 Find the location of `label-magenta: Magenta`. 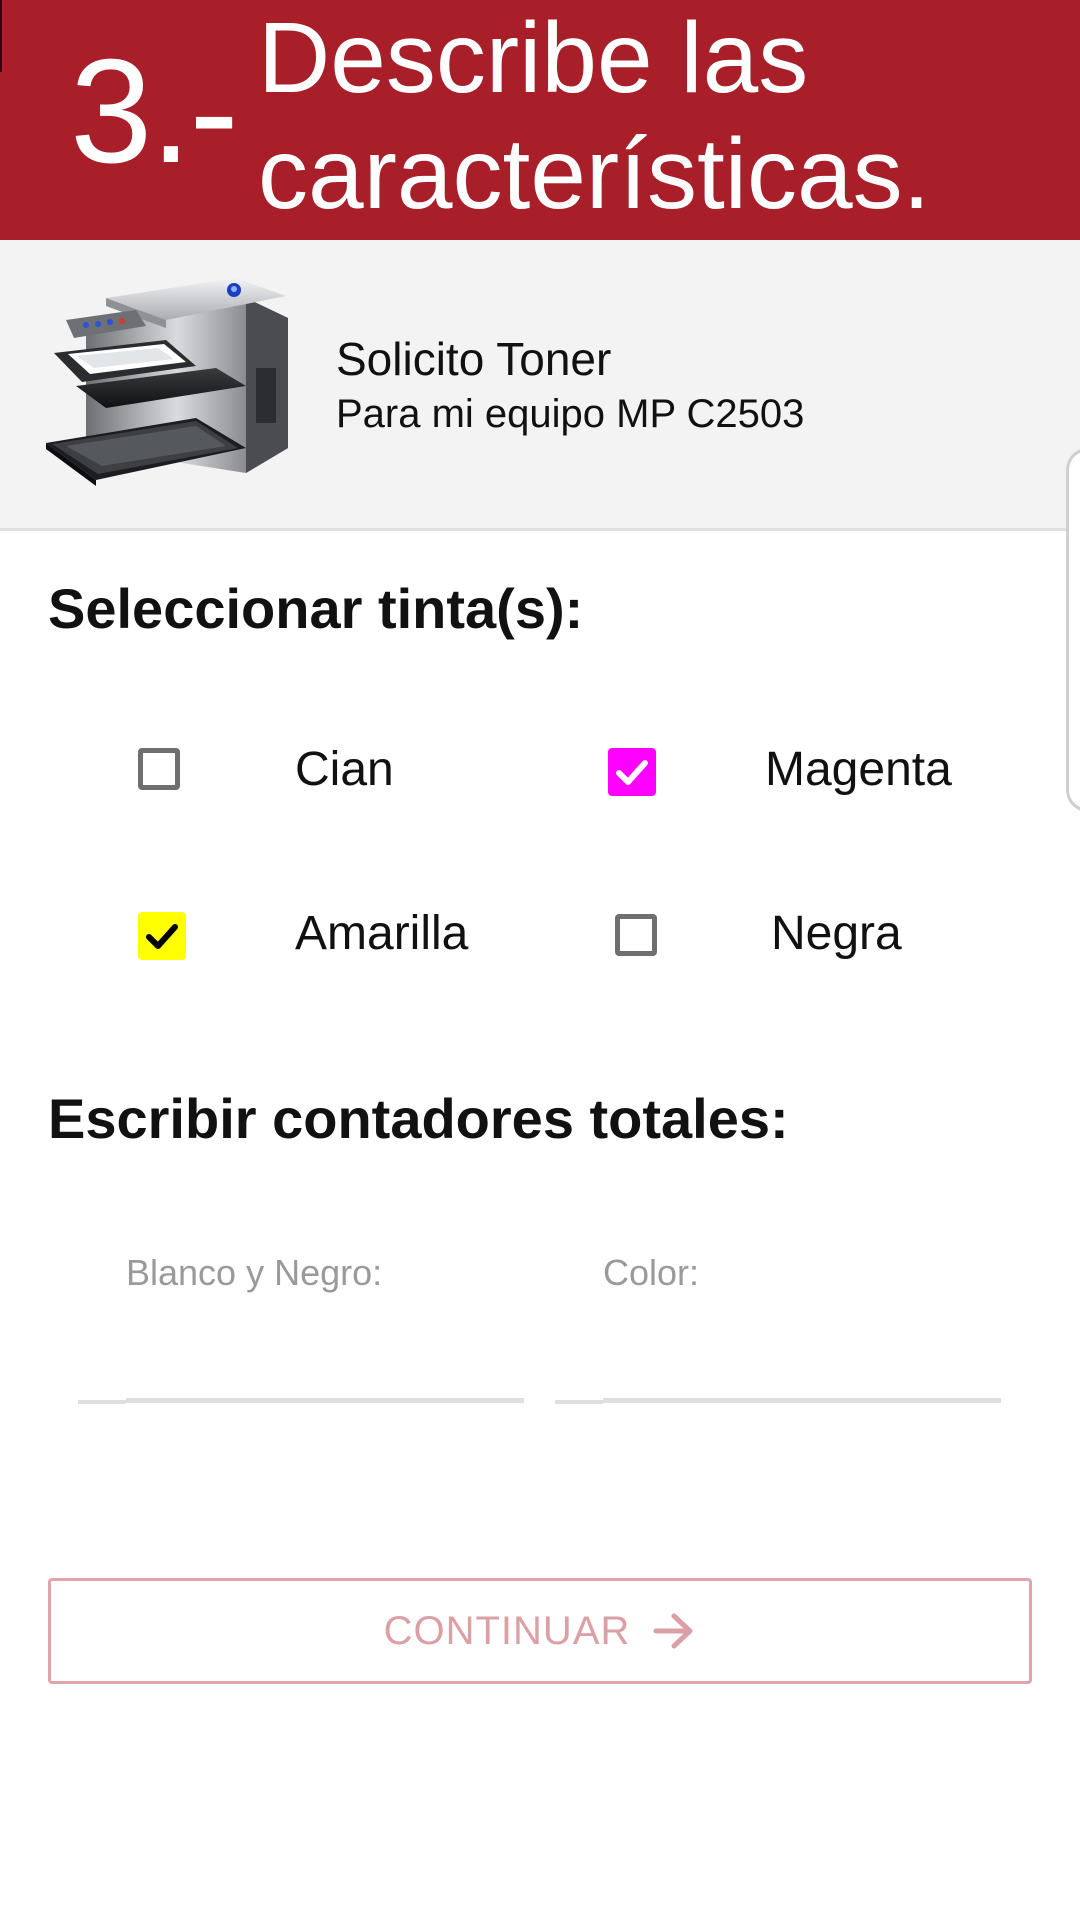

label-magenta: Magenta is located at coordinates (858, 769).